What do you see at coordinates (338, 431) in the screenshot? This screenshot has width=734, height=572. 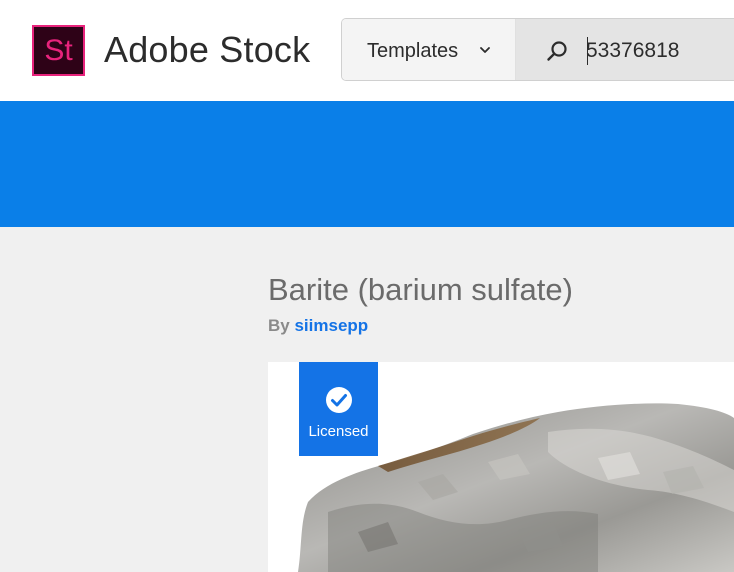 I see `licensed-label: Licensed` at bounding box center [338, 431].